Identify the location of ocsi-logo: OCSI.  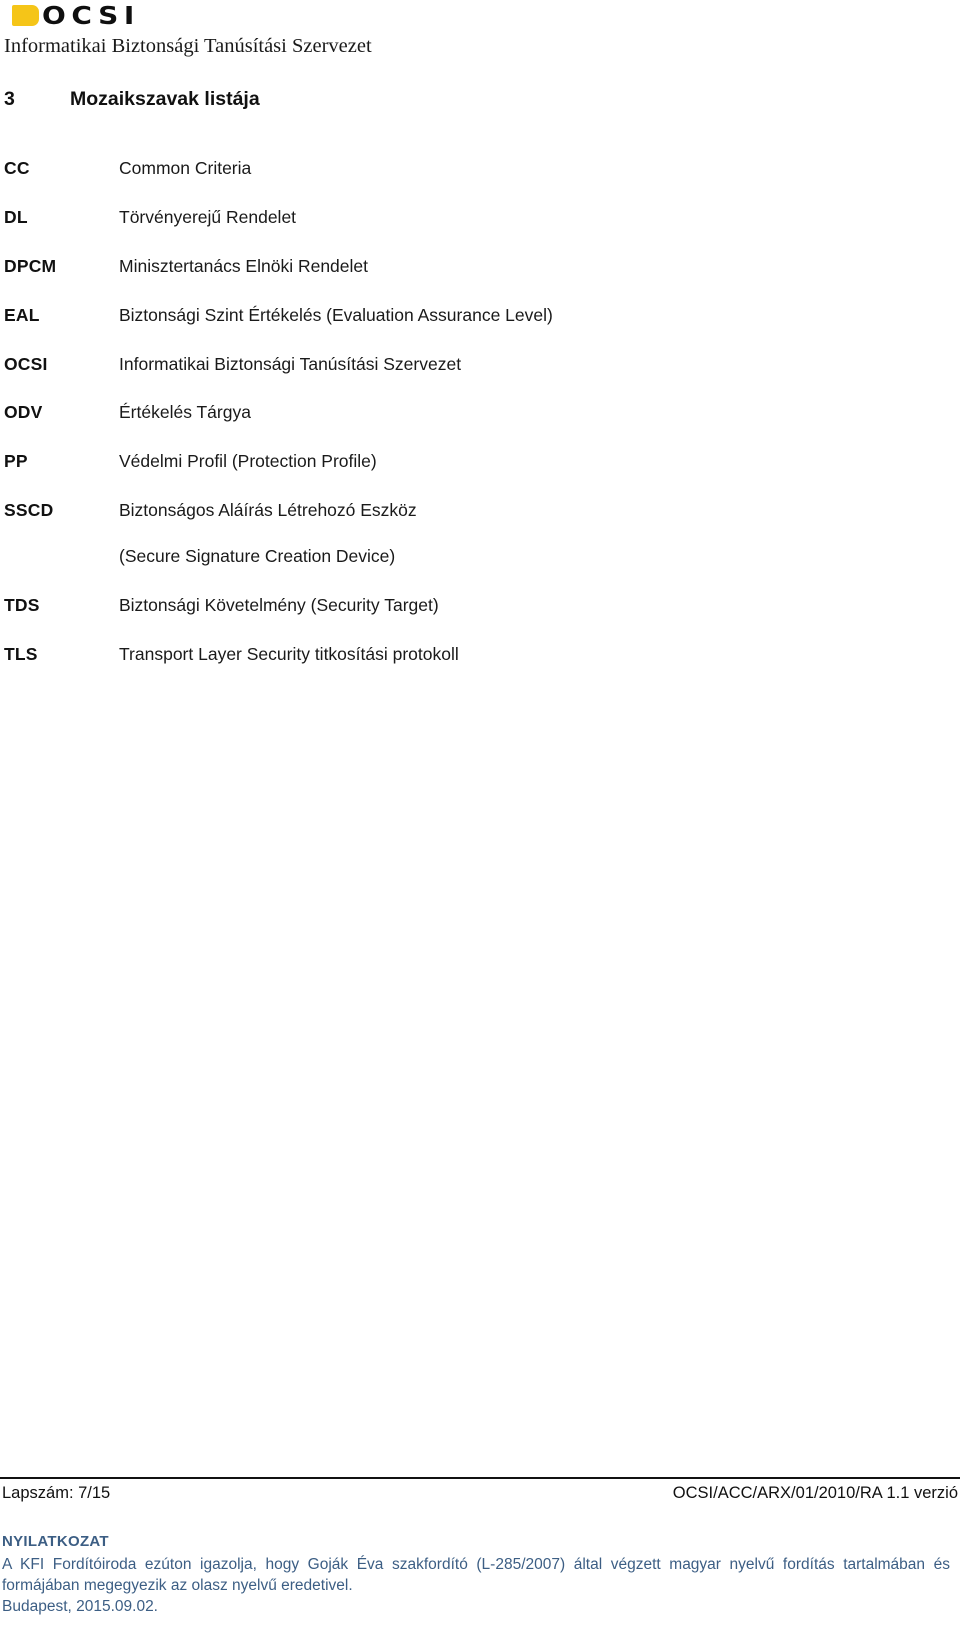
(480, 15).